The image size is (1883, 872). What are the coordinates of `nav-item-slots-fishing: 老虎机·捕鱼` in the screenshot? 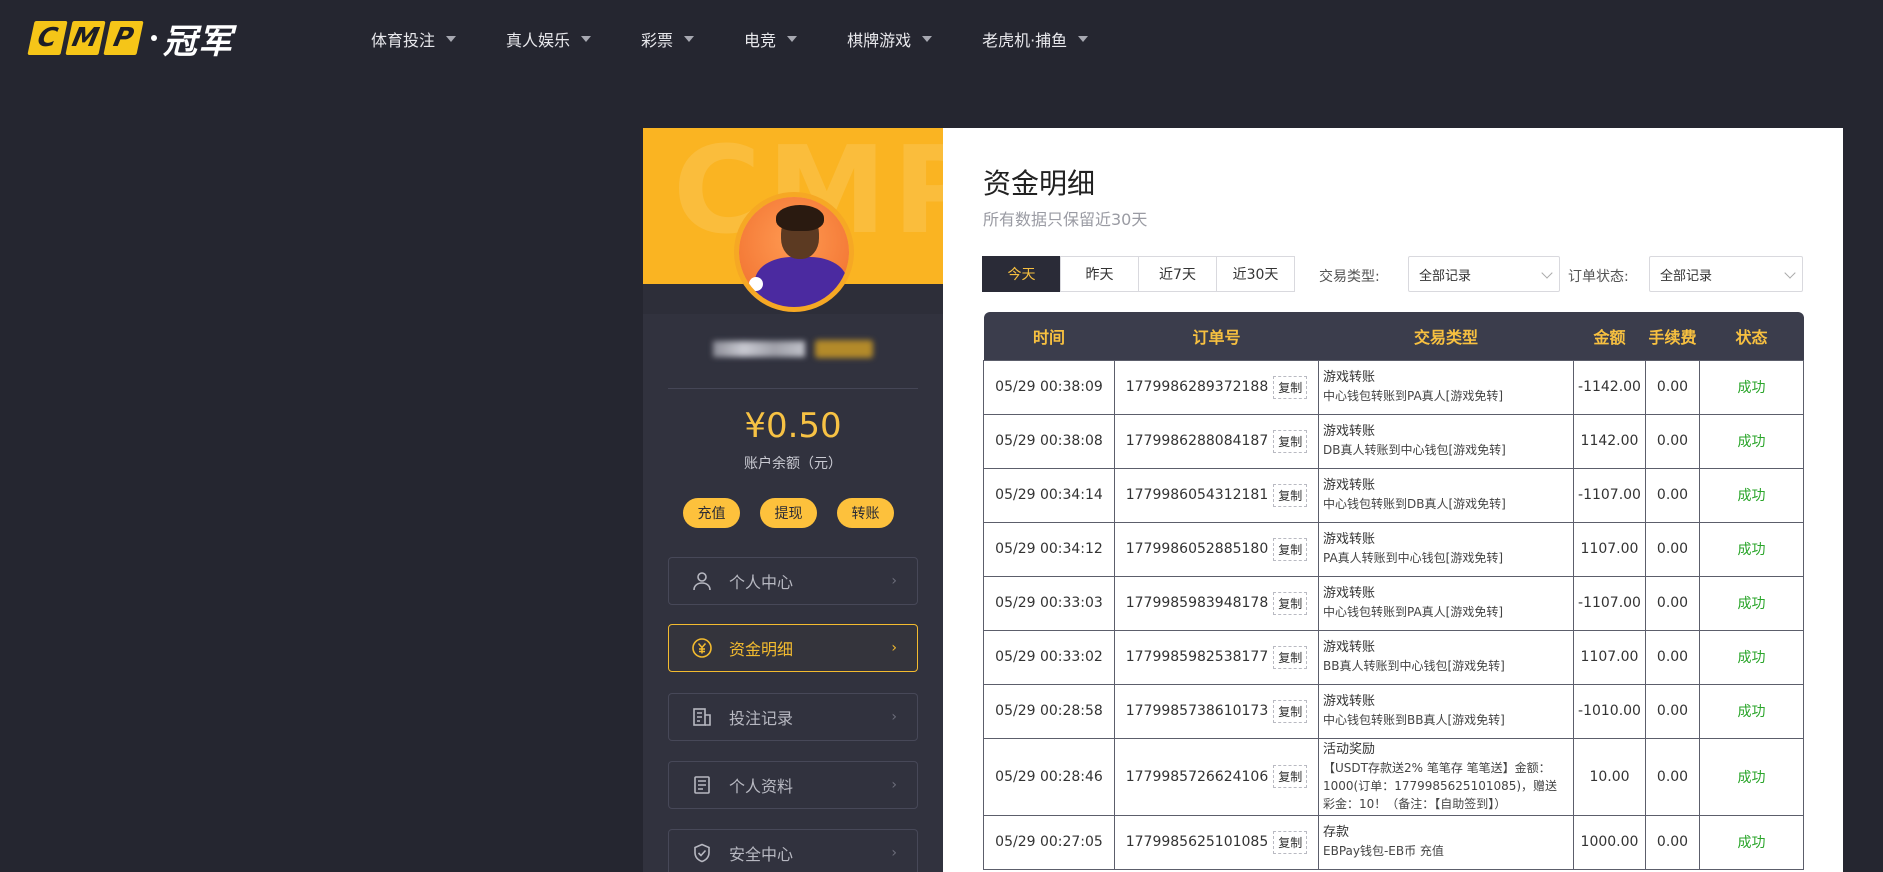 It's located at (1035, 39).